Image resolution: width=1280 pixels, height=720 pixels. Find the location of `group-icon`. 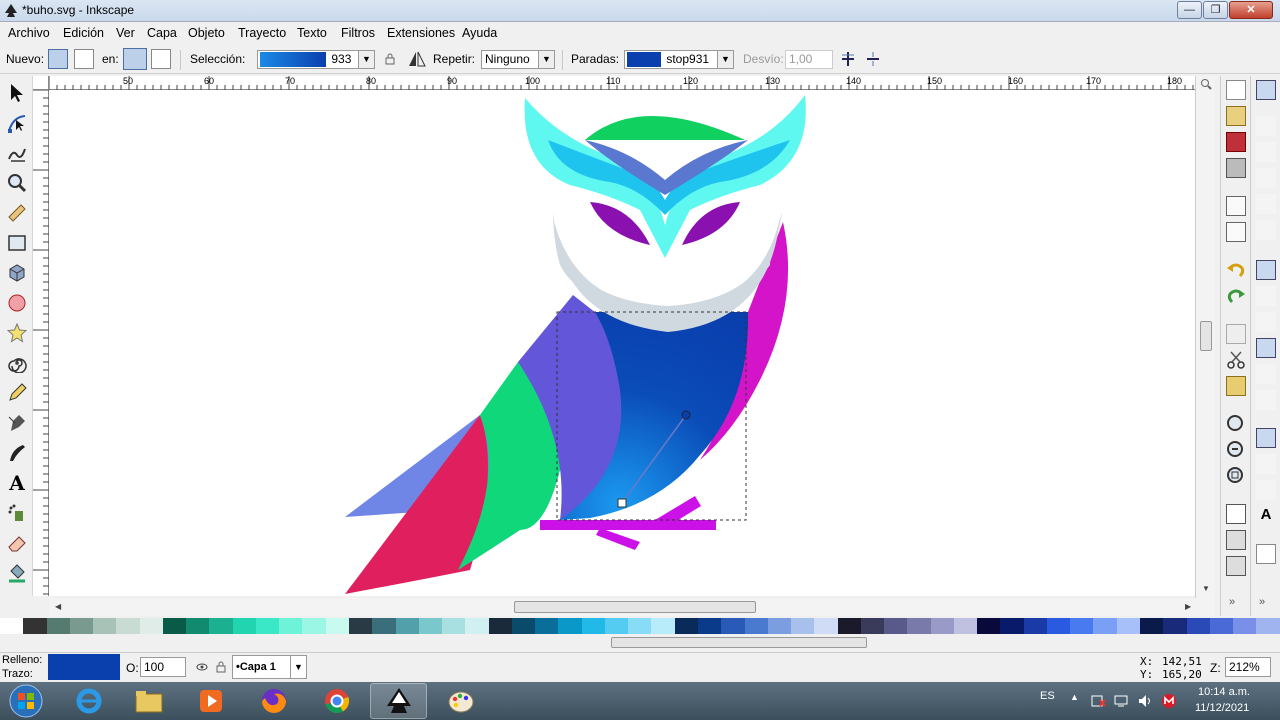

group-icon is located at coordinates (1236, 540).